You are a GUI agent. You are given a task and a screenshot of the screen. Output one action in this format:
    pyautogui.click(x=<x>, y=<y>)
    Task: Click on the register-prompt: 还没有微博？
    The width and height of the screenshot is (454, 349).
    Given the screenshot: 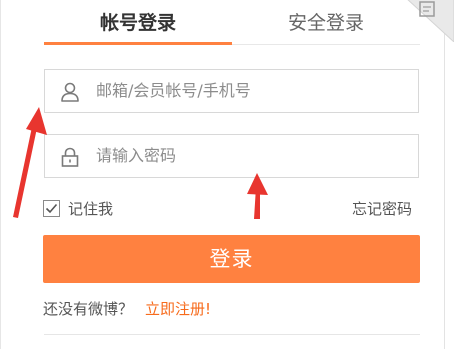 What is the action you would take?
    pyautogui.click(x=88, y=309)
    